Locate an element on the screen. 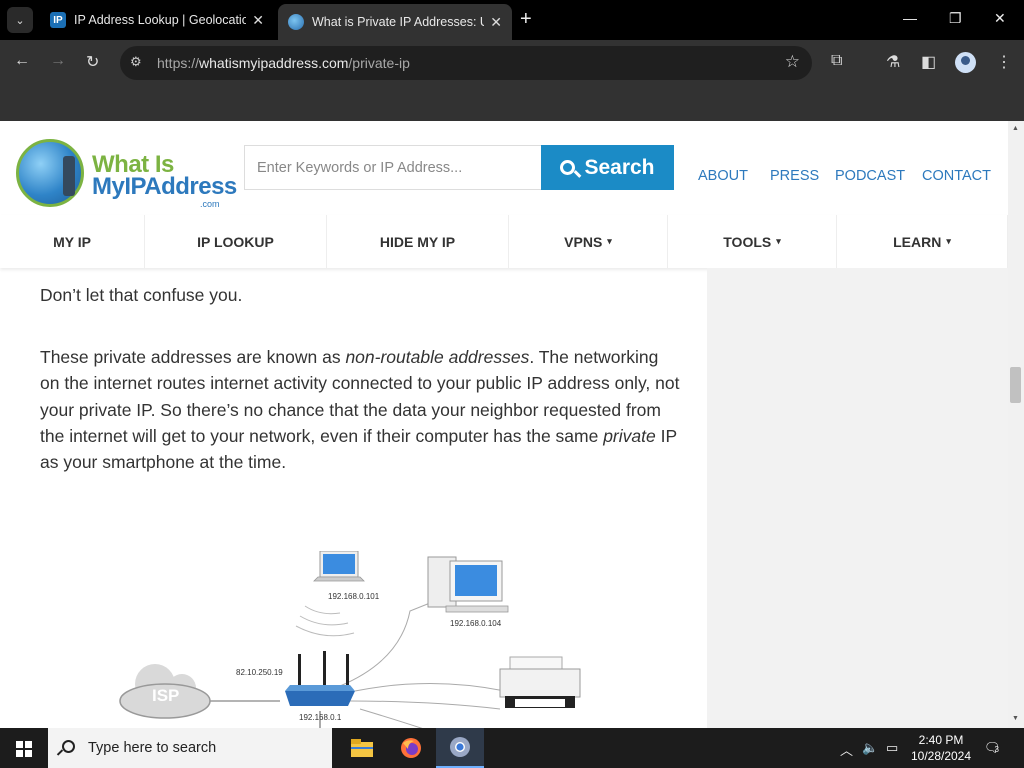 The width and height of the screenshot is (1024, 768). clock-time: 2:40 PM is located at coordinates (941, 740).